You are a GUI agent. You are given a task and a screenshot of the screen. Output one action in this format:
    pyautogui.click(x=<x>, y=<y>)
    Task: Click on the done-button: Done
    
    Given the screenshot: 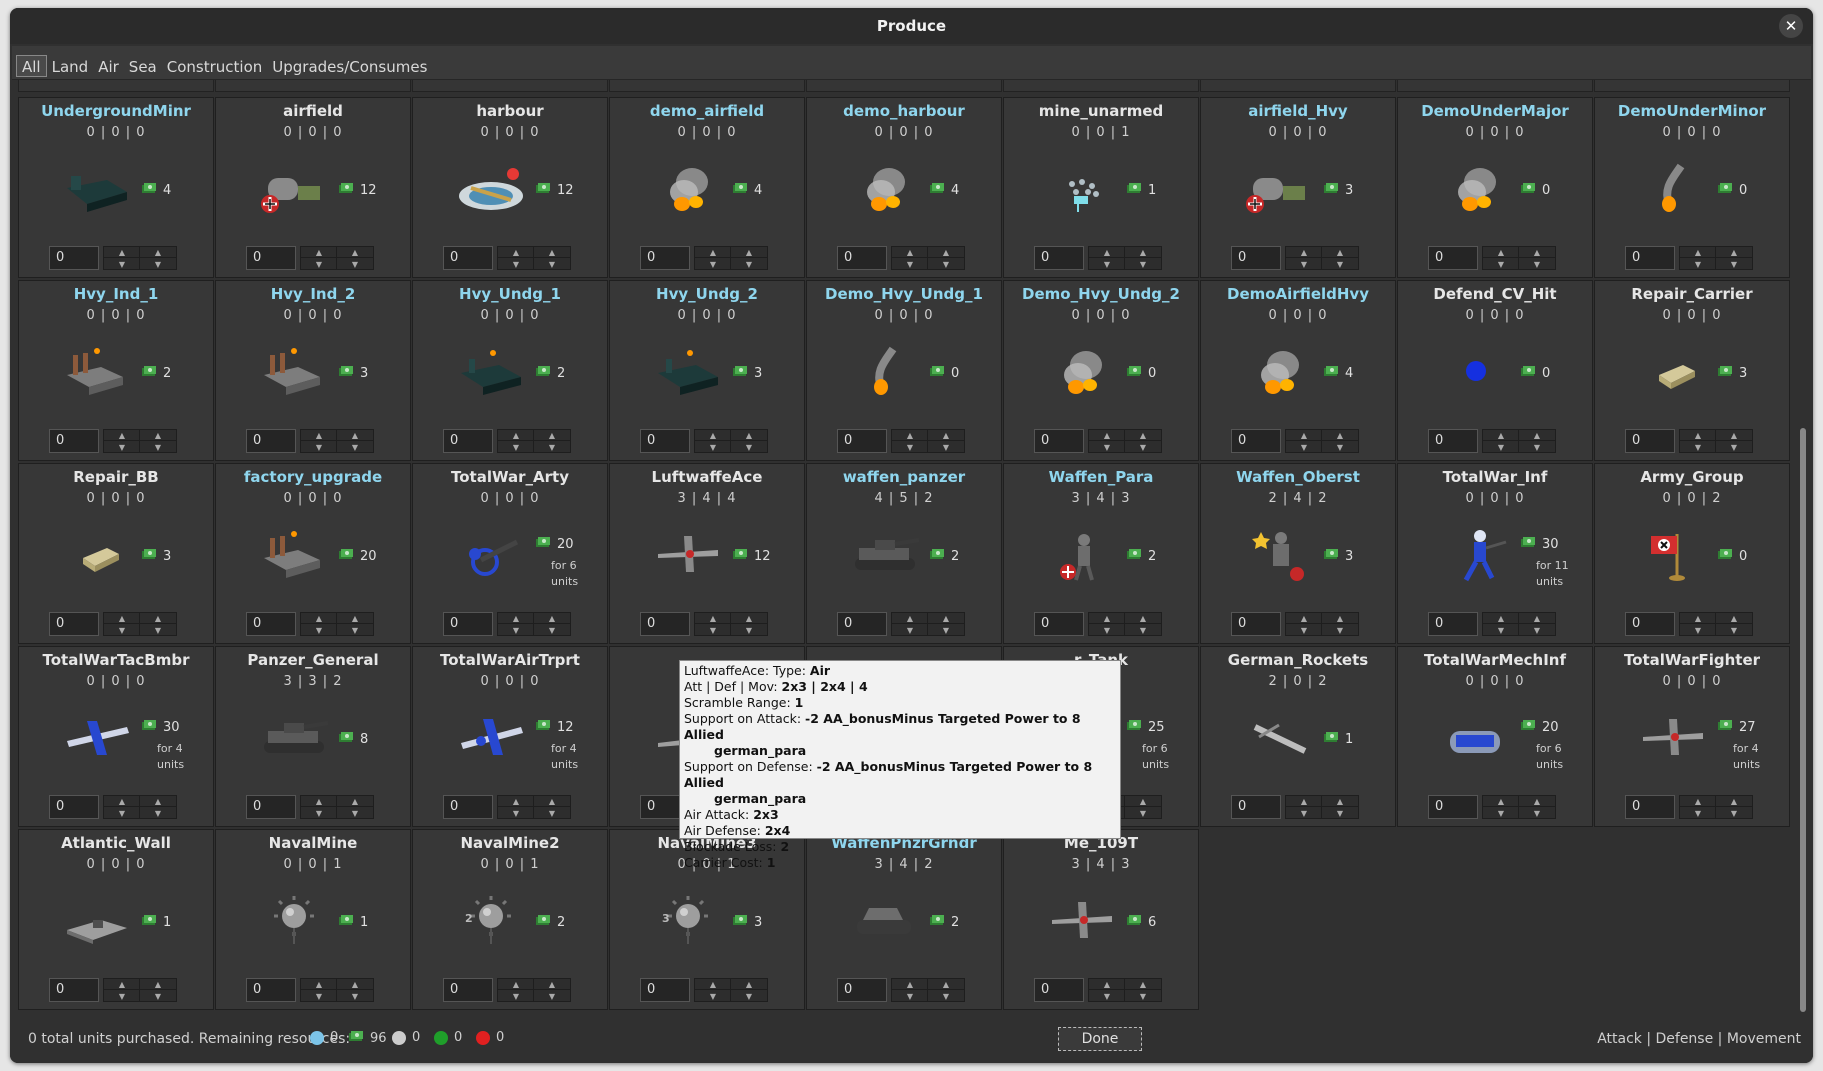 What is the action you would take?
    pyautogui.click(x=1100, y=1039)
    